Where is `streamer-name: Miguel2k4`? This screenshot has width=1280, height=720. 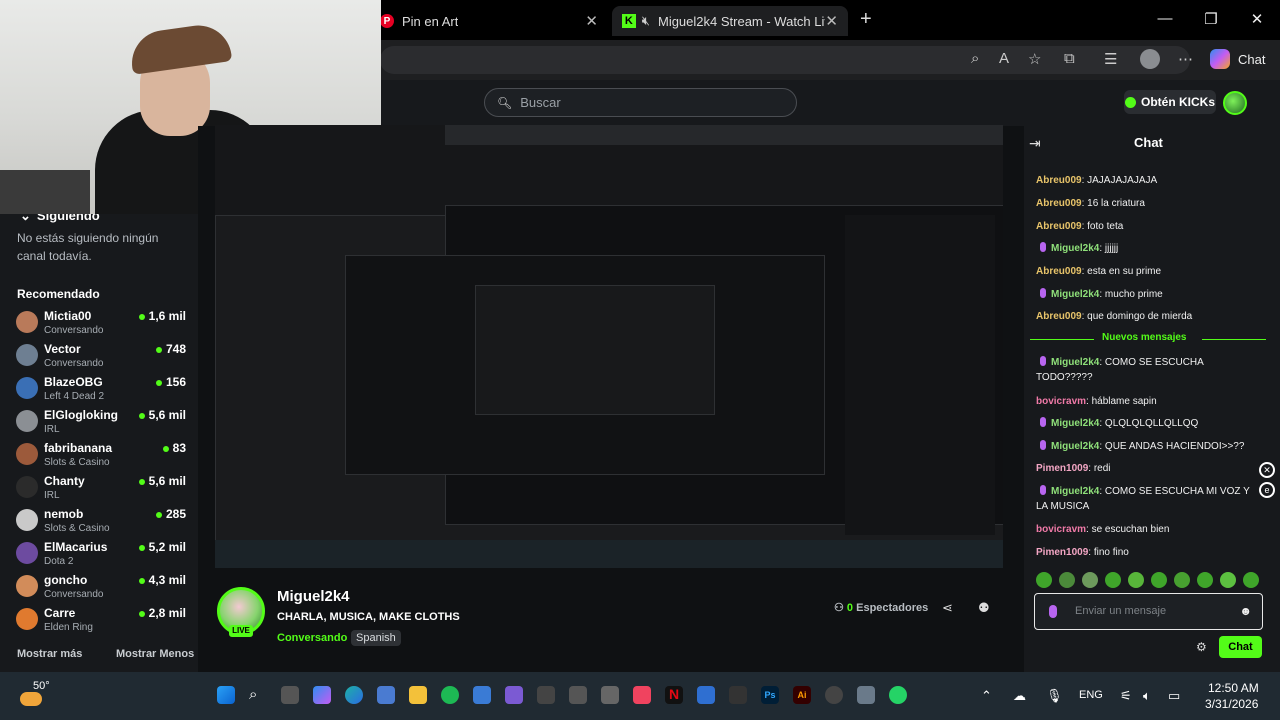 streamer-name: Miguel2k4 is located at coordinates (313, 596).